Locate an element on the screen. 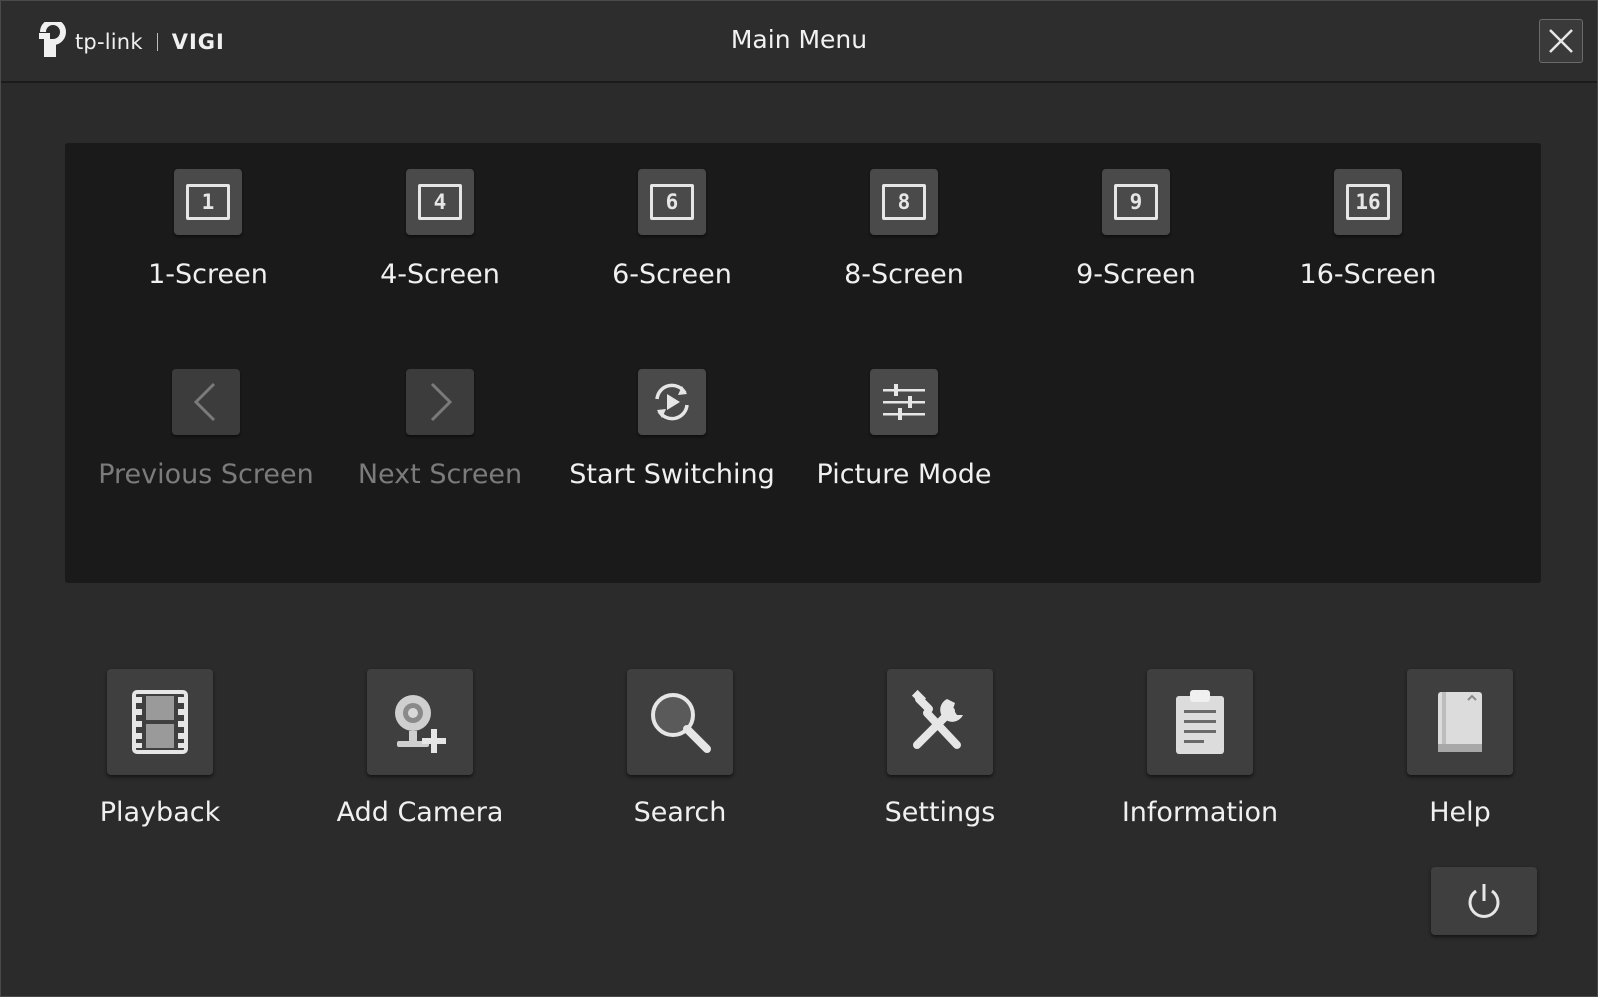 This screenshot has height=997, width=1598. search-button is located at coordinates (680, 722).